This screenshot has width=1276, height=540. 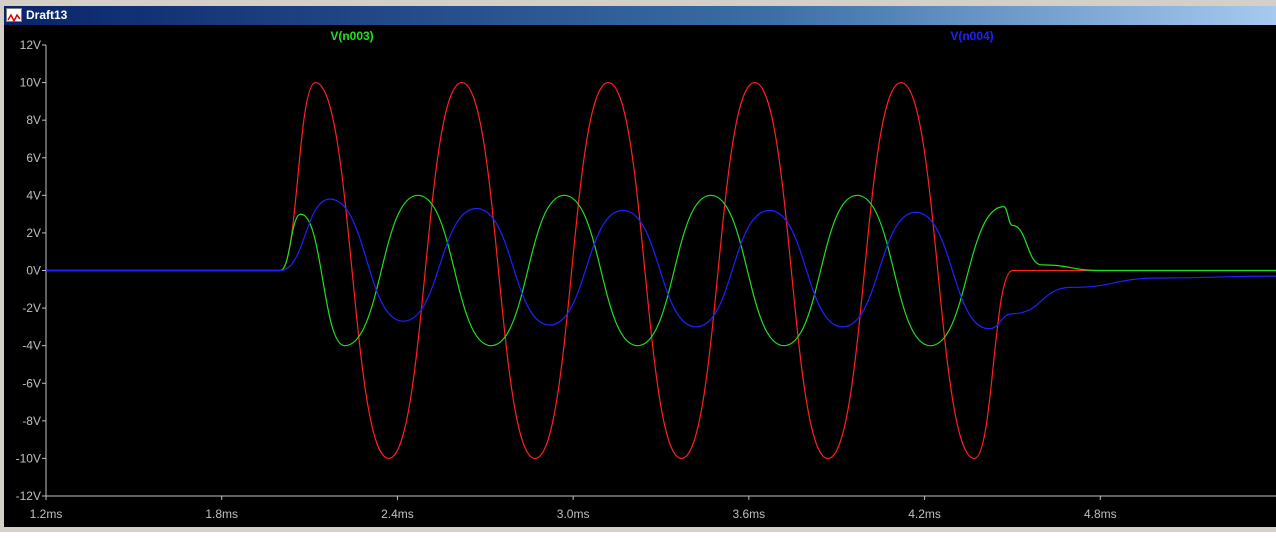 I want to click on y-tick-label: 4V, so click(x=33, y=195).